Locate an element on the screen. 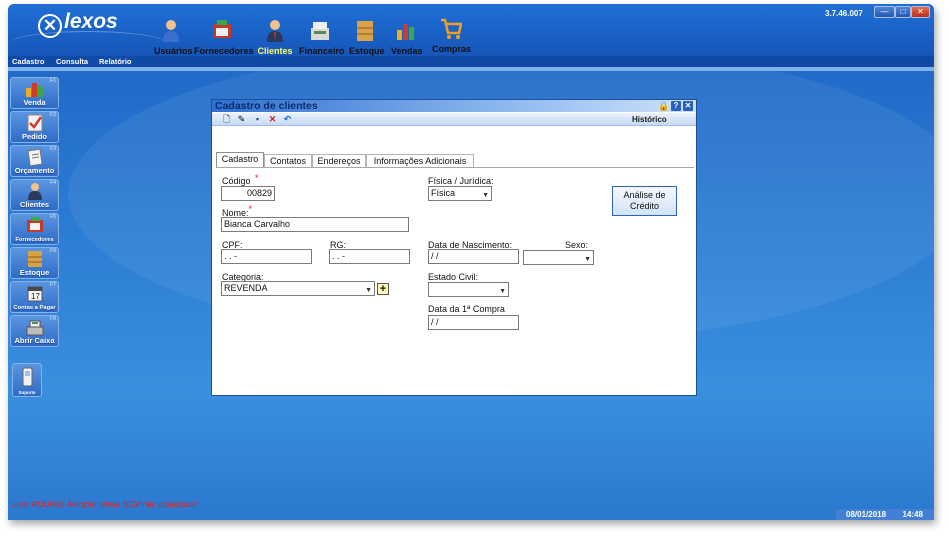  shortcut-key: F6 is located at coordinates (53, 251).